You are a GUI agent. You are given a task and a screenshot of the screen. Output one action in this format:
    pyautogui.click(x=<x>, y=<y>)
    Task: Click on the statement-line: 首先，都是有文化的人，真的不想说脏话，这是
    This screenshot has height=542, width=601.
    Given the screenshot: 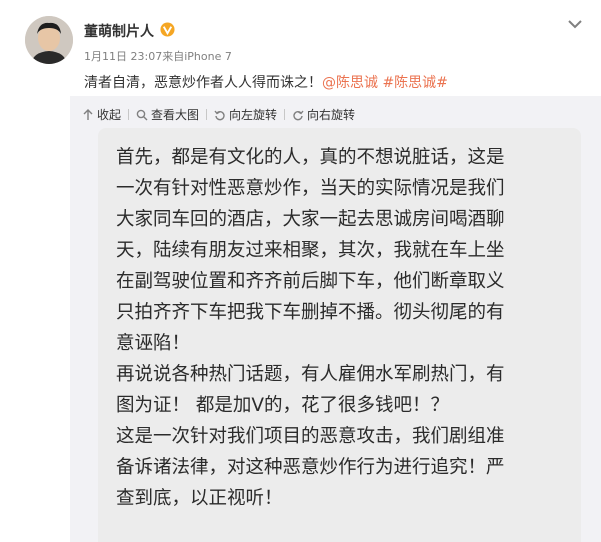 What is the action you would take?
    pyautogui.click(x=310, y=157)
    